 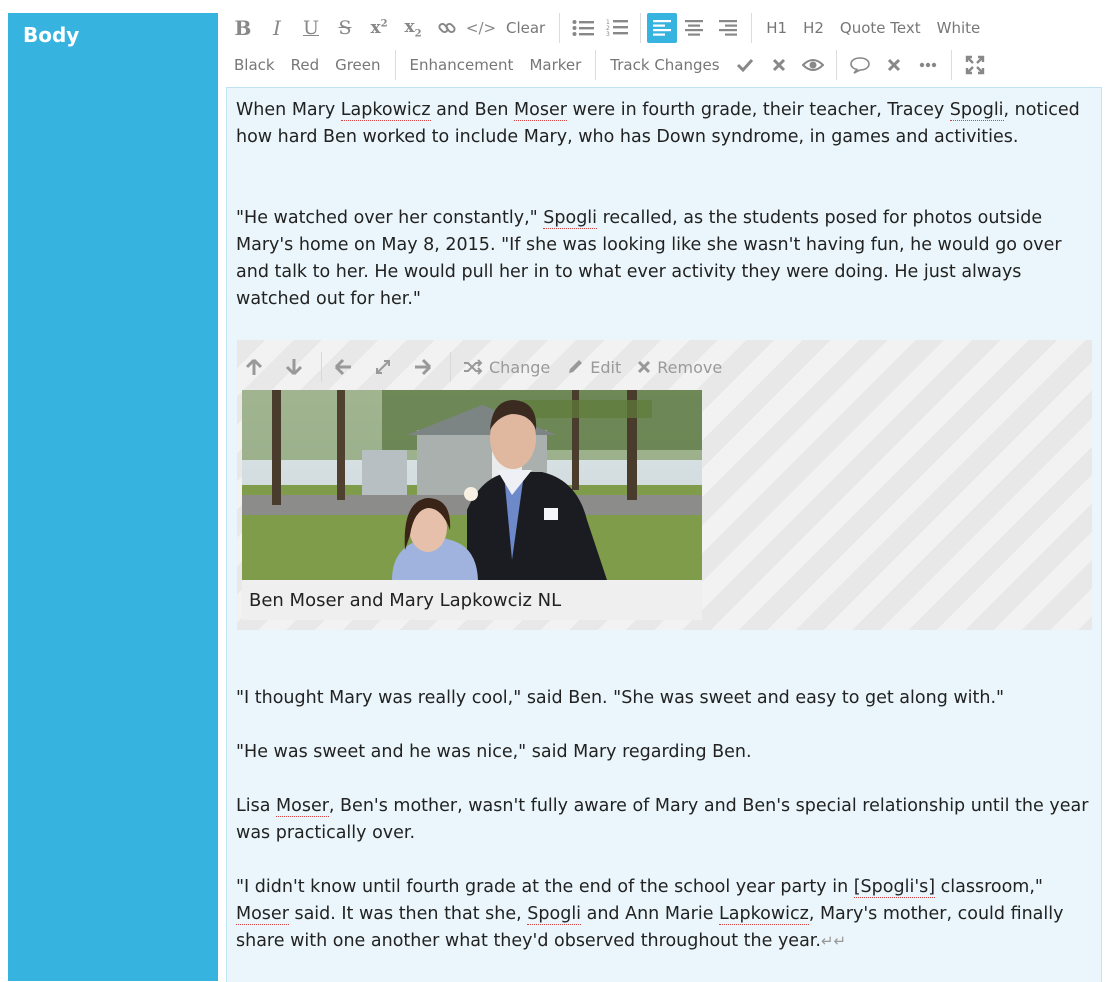 I want to click on code-icon: </>, so click(x=481, y=28).